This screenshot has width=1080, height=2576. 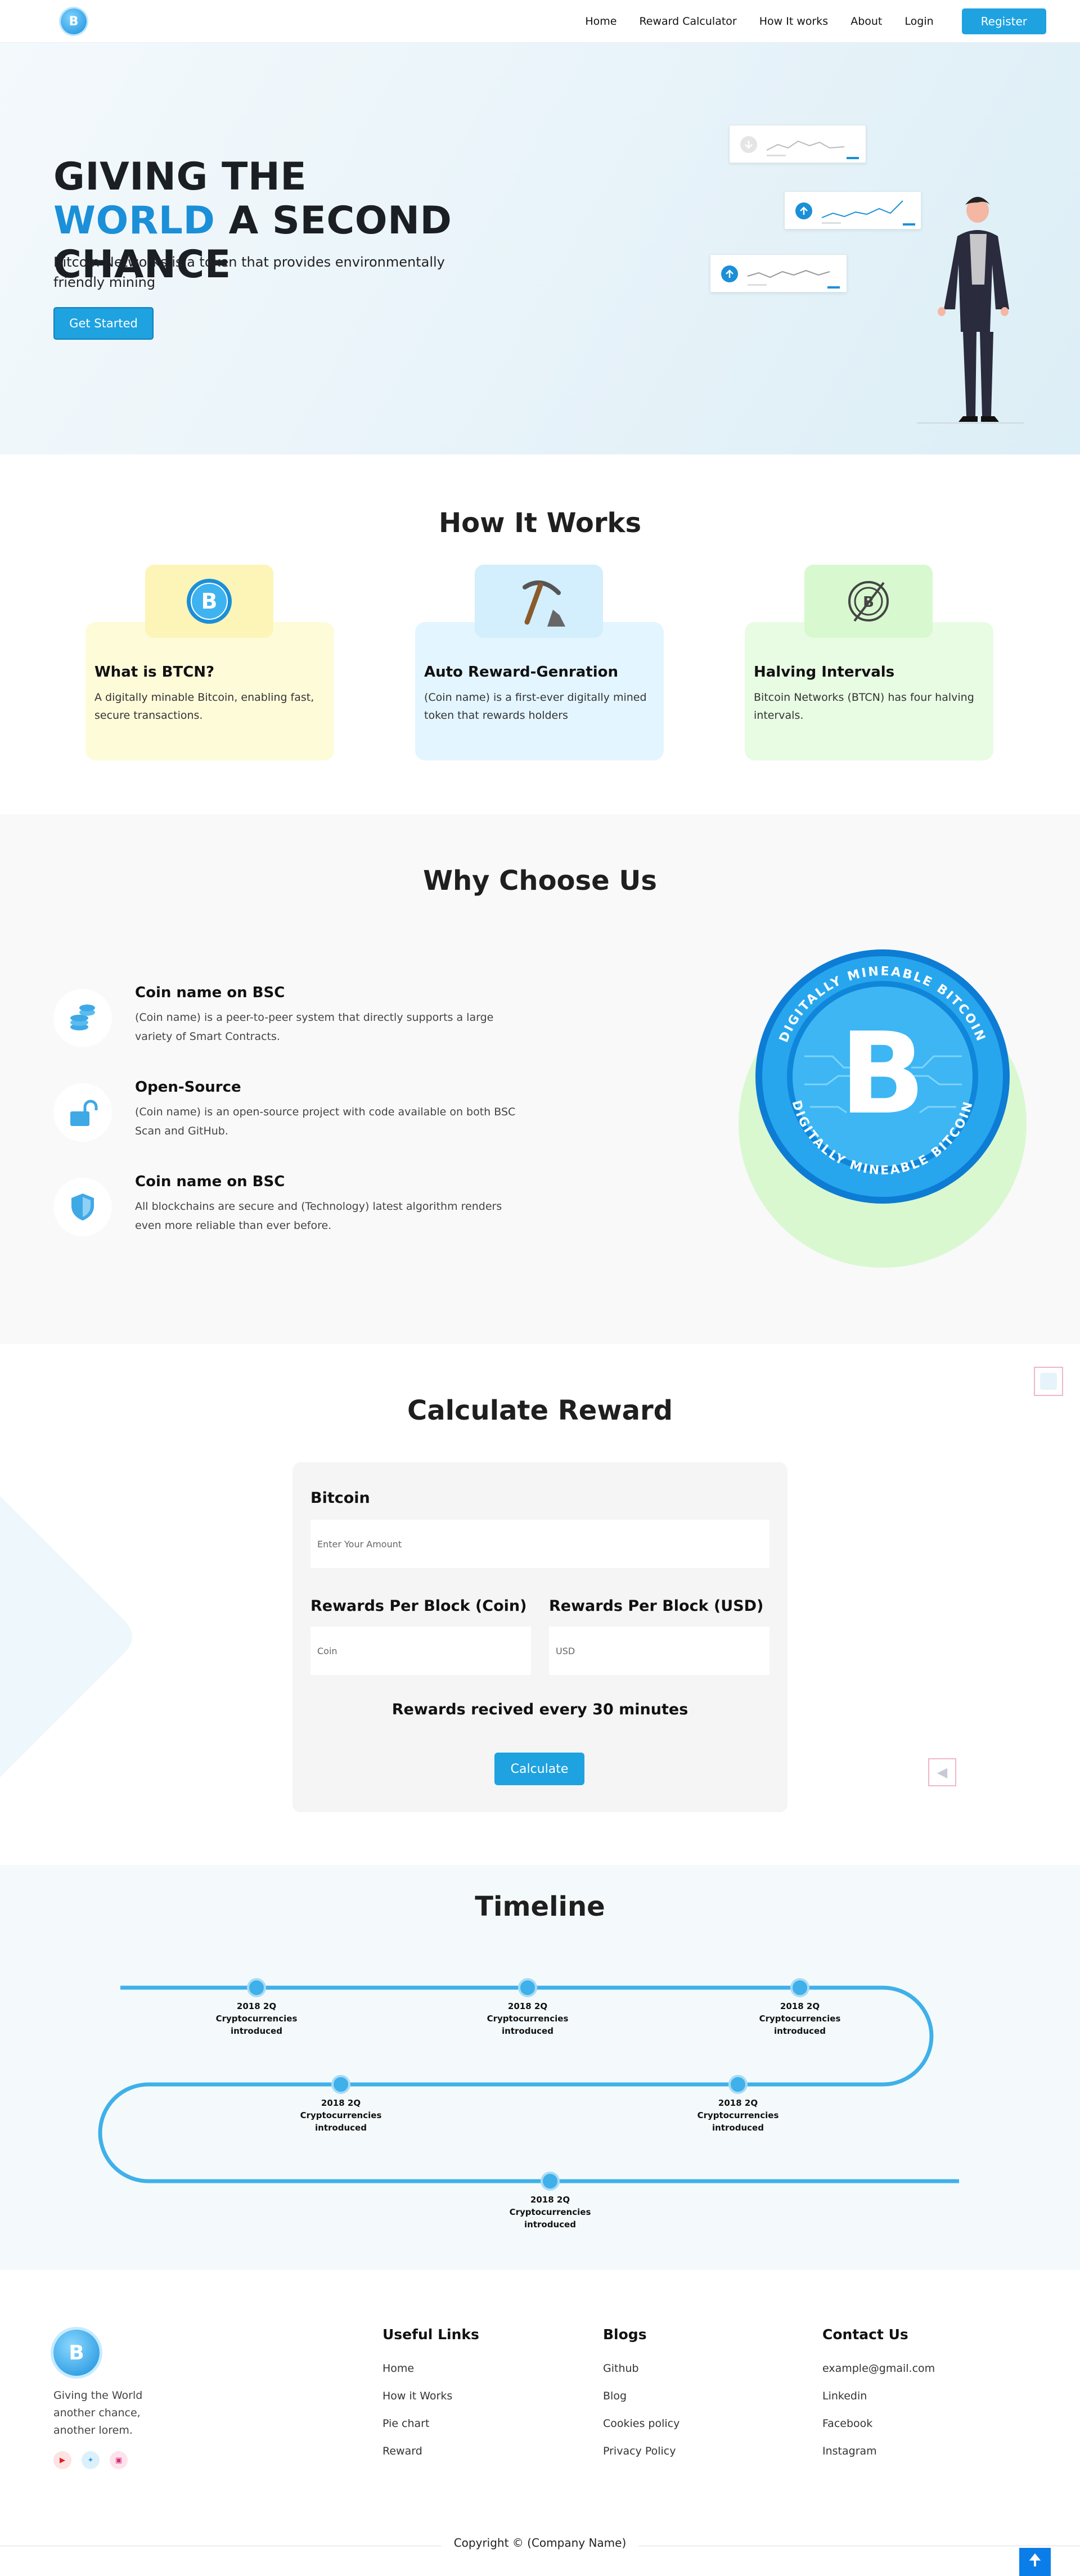 I want to click on why-item-title: Open-Source, so click(x=188, y=1087).